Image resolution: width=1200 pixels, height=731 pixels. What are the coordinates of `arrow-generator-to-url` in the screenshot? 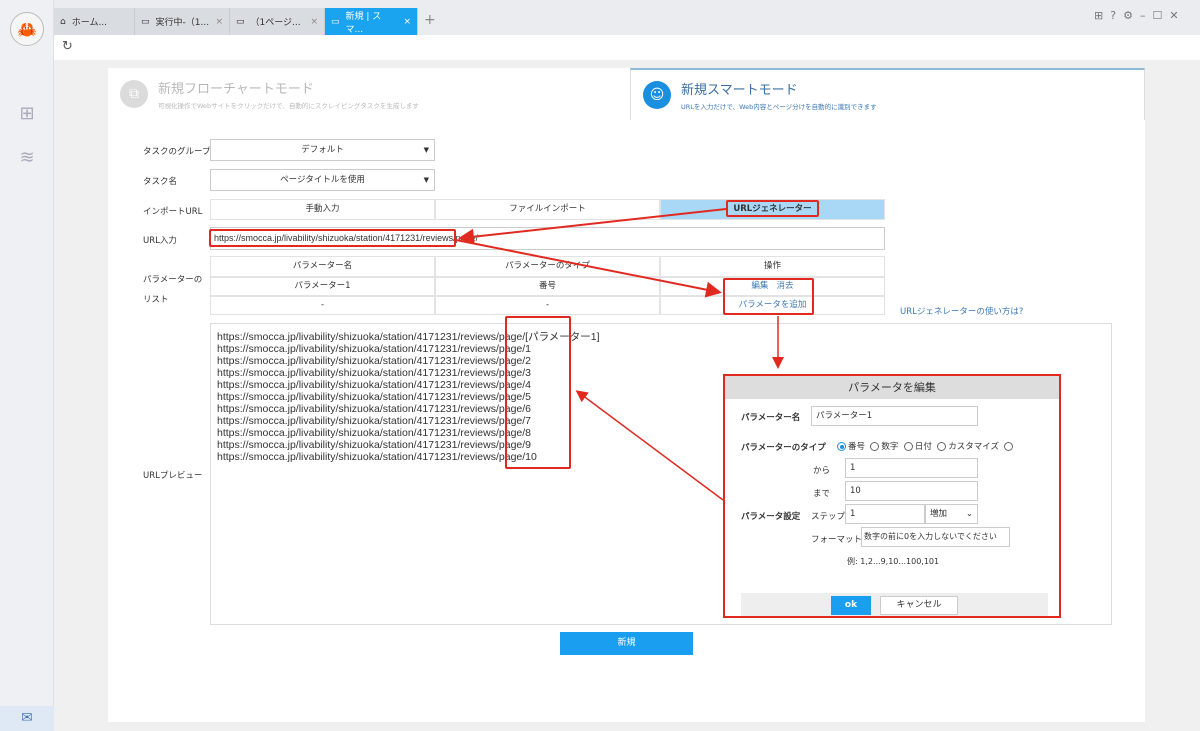 It's located at (592, 226).